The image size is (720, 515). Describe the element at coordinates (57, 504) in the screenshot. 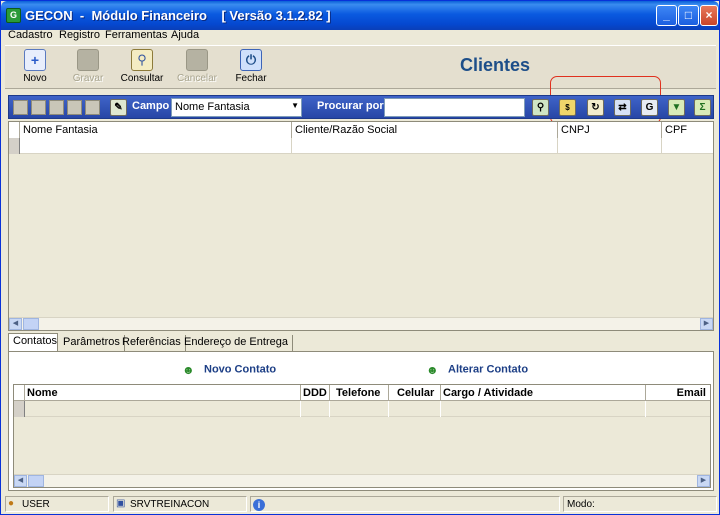

I see `status-user: ● USER` at that location.